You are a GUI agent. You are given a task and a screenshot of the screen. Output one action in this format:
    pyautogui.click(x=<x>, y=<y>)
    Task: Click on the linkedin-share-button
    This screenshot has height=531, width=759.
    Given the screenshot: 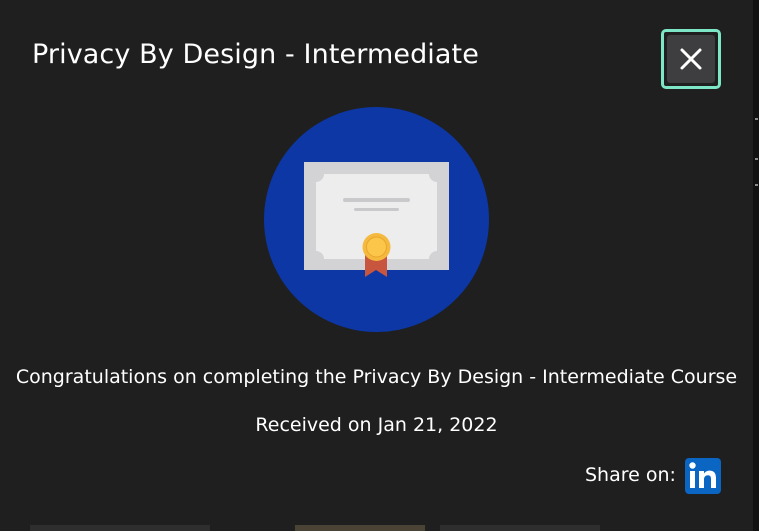 What is the action you would take?
    pyautogui.click(x=703, y=476)
    